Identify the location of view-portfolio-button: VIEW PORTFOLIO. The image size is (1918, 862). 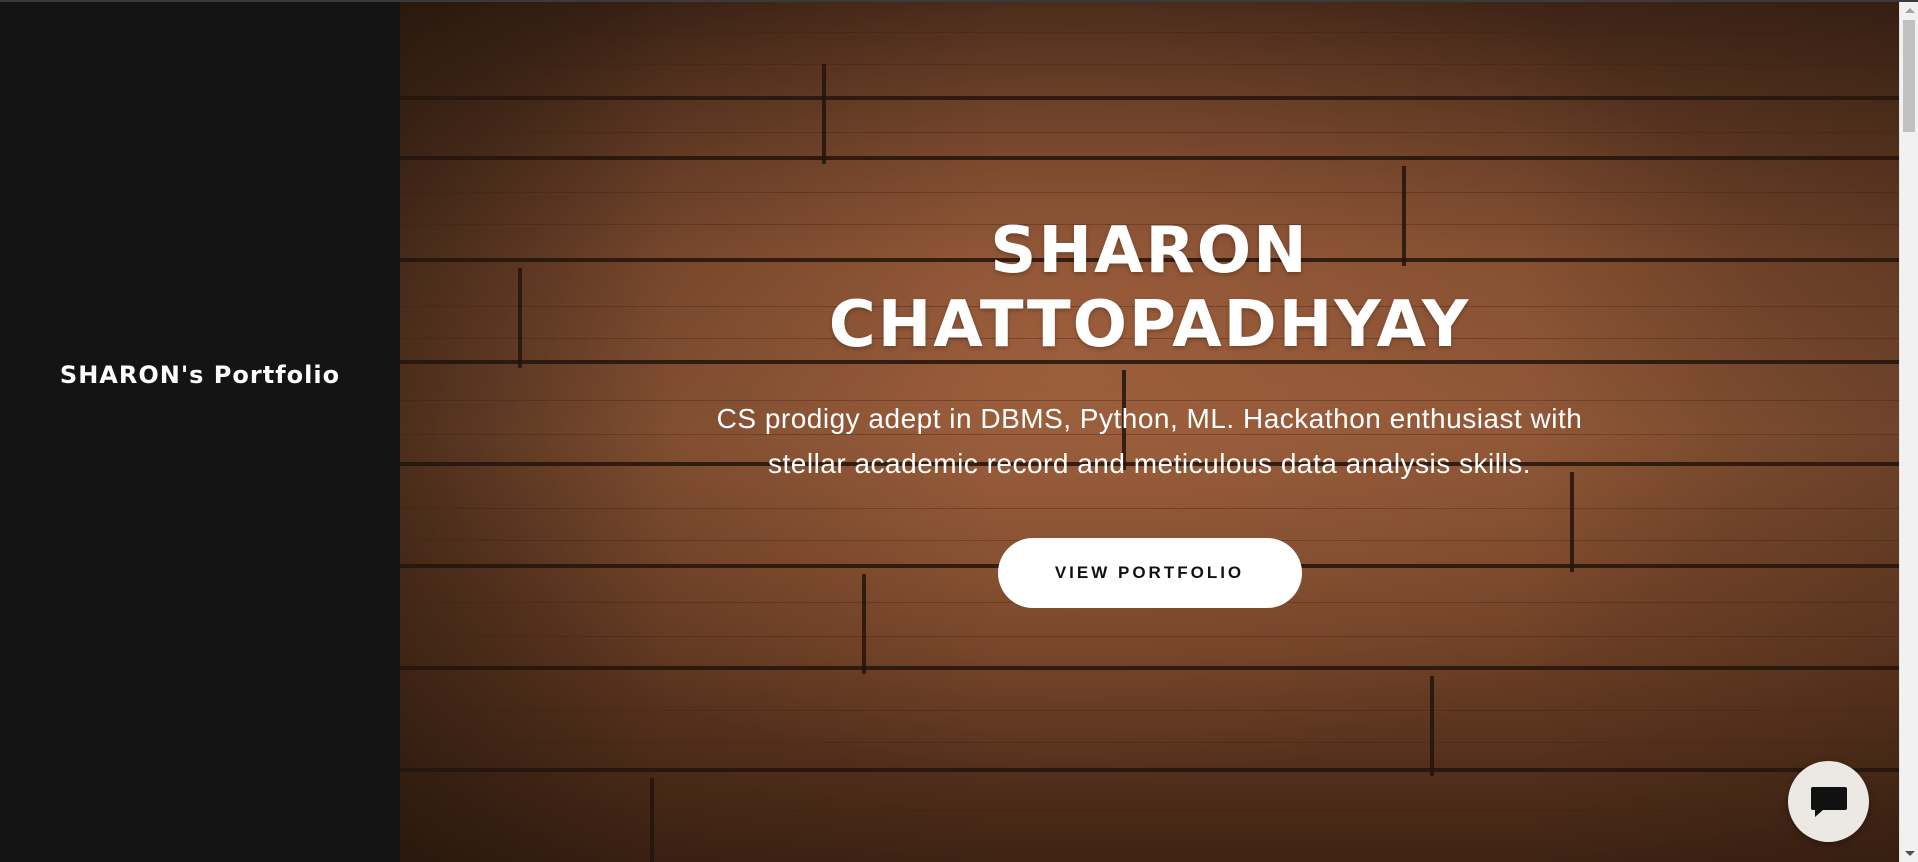
(1149, 573).